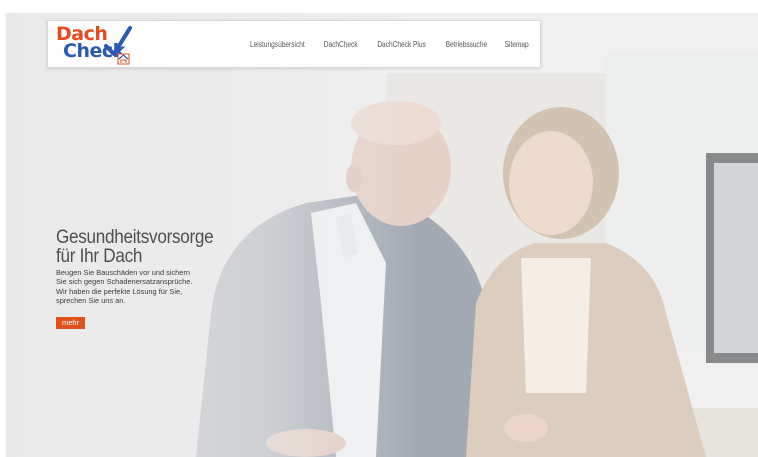 The image size is (758, 457). I want to click on roof-checkmark-icon, so click(118, 45).